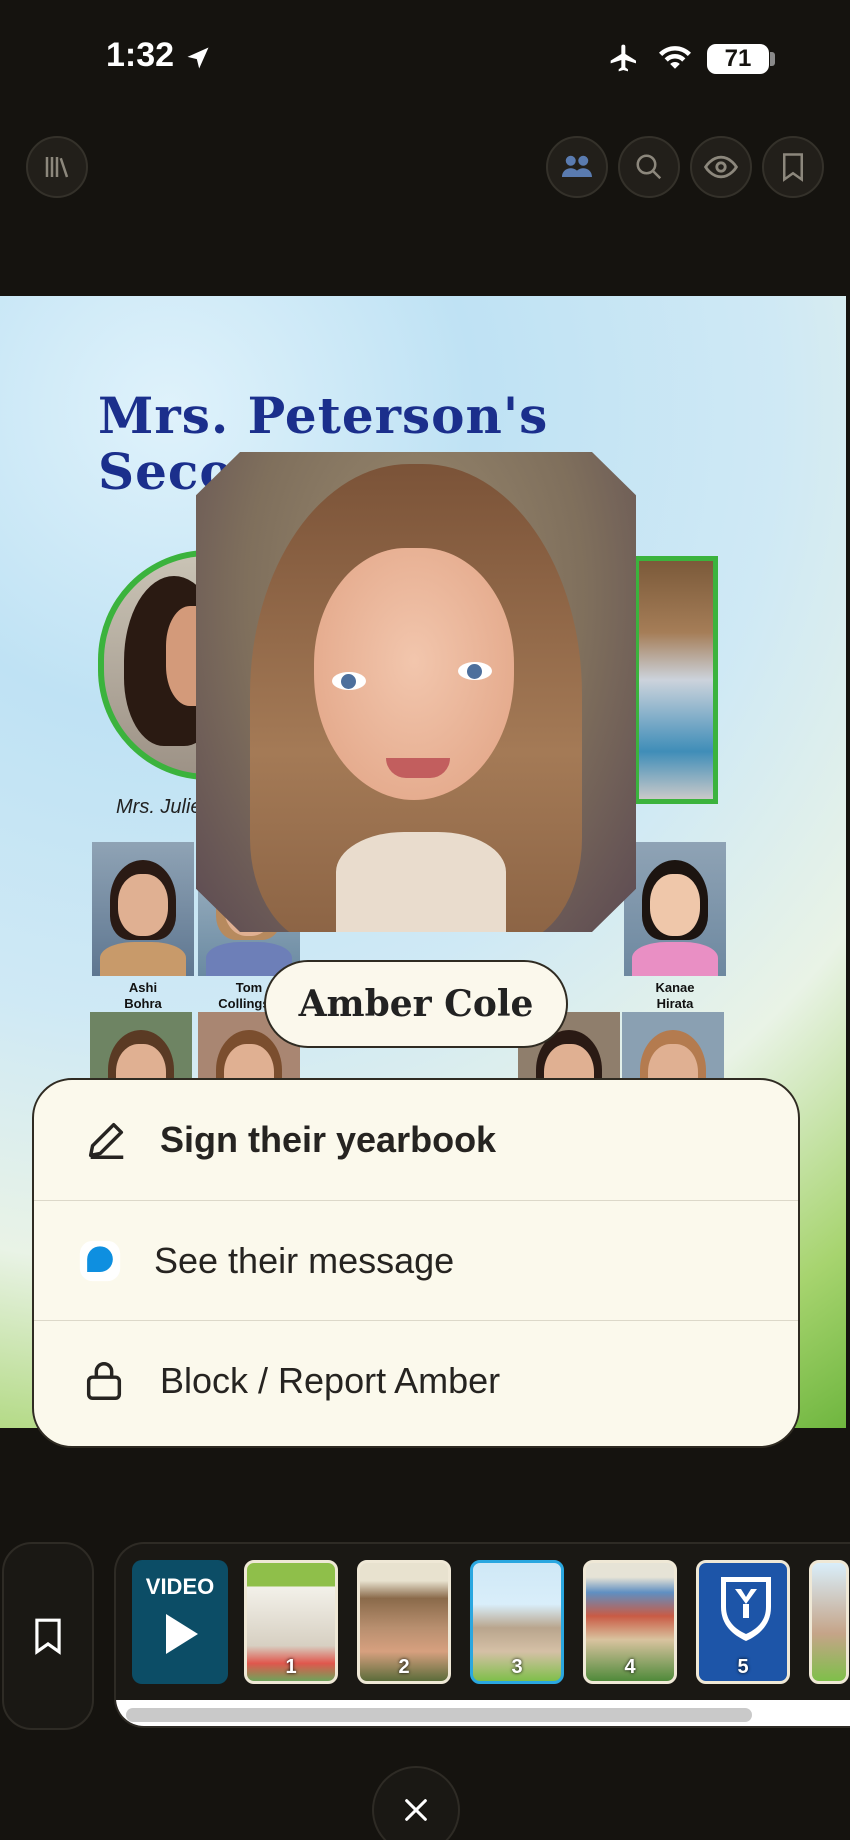  I want to click on selected-student-portrait, so click(416, 692).